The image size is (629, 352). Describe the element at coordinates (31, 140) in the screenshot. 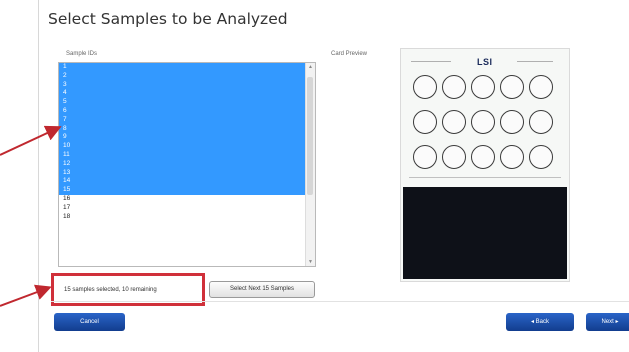

I see `arrow-to-list` at that location.